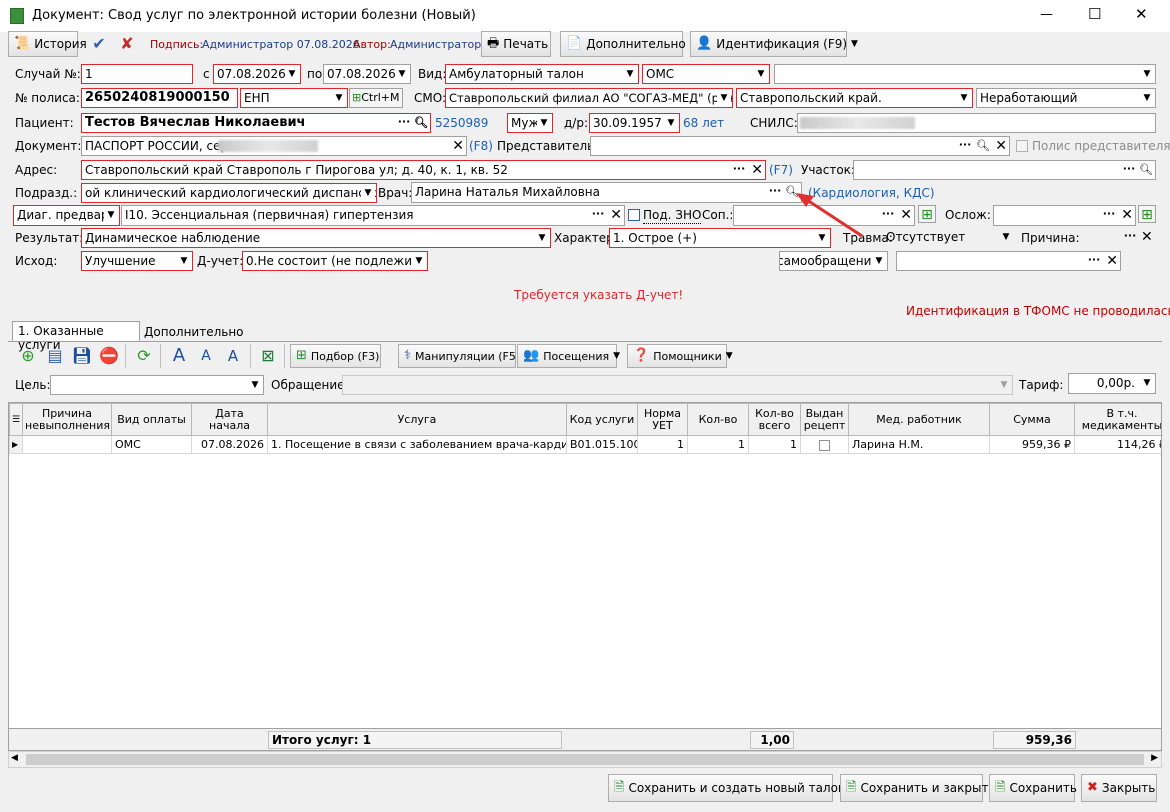 Image resolution: width=1170 pixels, height=812 pixels. I want to click on case-number-field: 1, so click(137, 74).